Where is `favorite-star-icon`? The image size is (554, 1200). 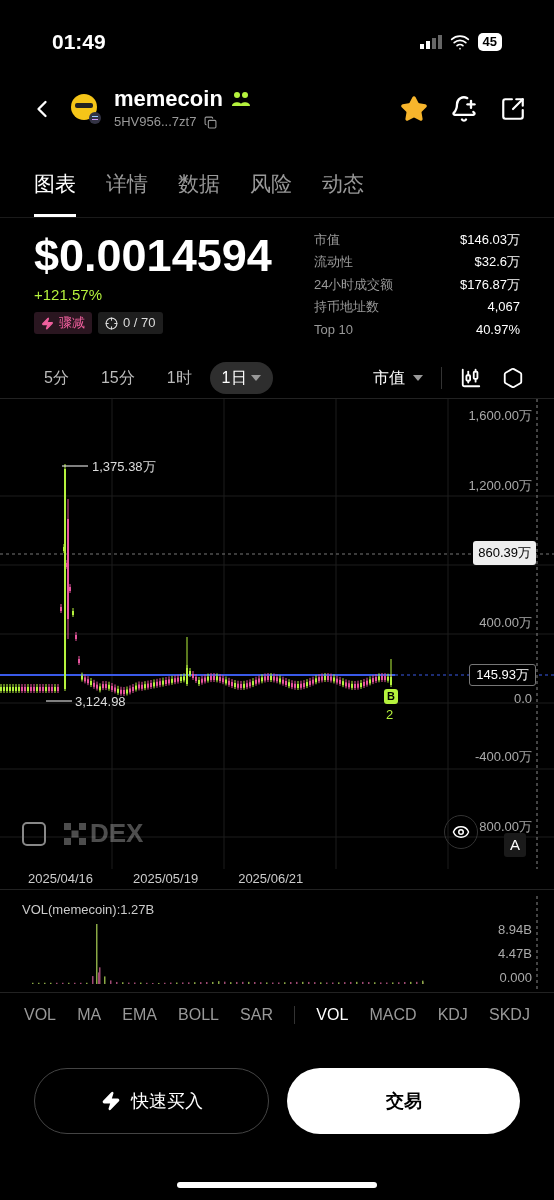
favorite-star-icon is located at coordinates (414, 109).